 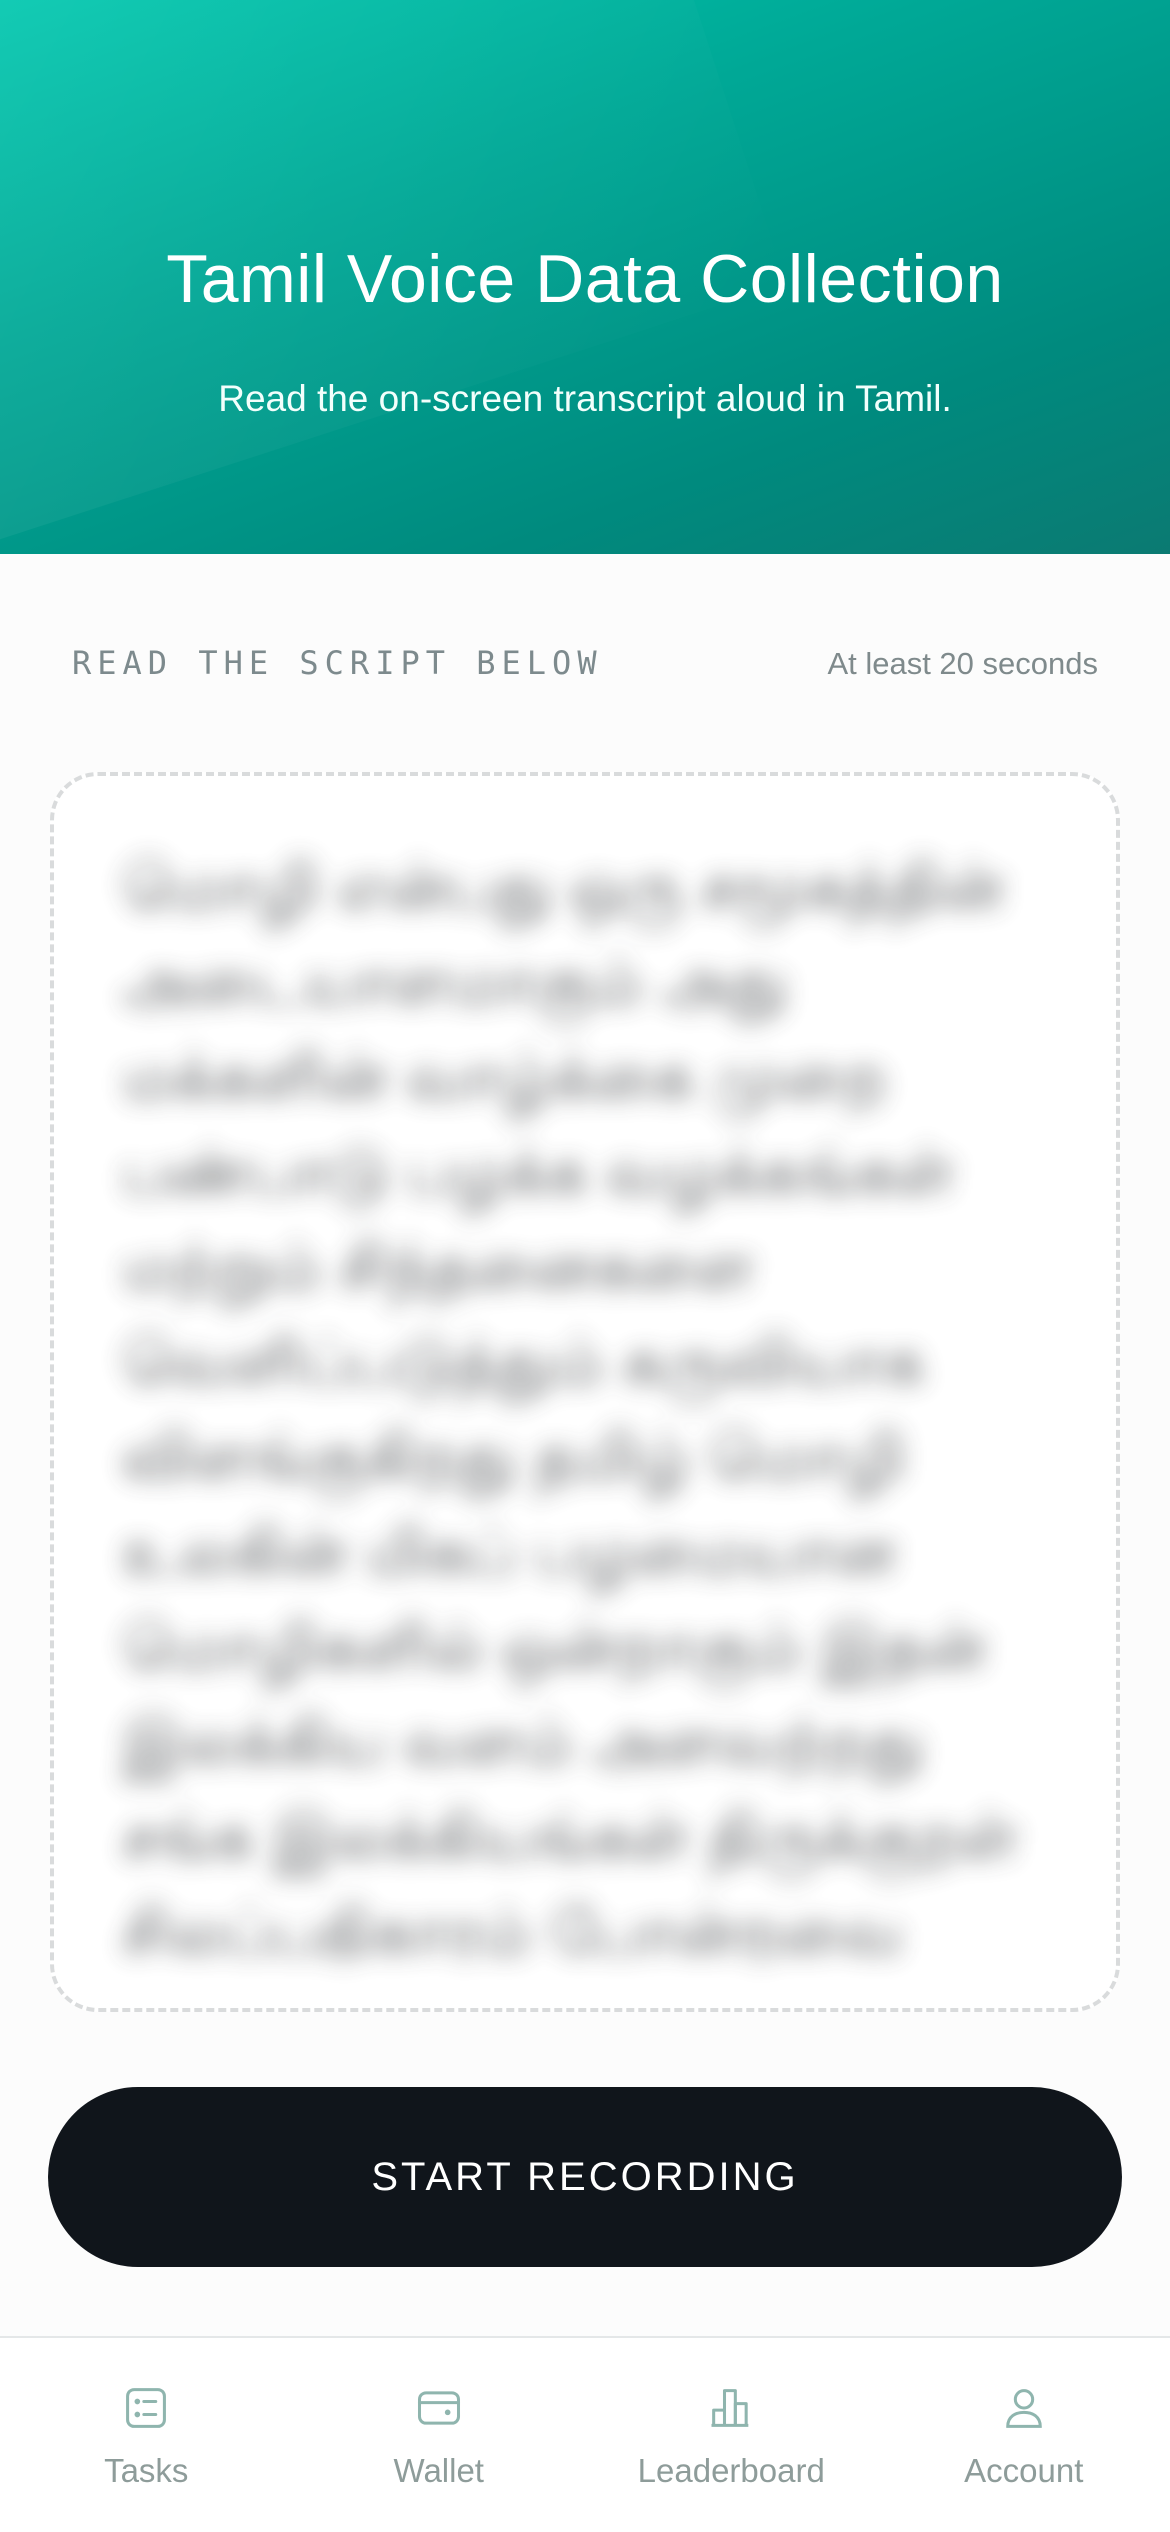 What do you see at coordinates (731, 2470) in the screenshot?
I see `tab-label-leaderboard: Leaderboard` at bounding box center [731, 2470].